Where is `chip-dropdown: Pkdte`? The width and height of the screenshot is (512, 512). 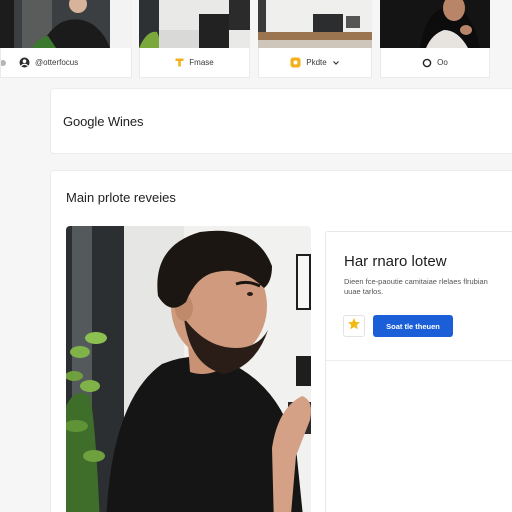 chip-dropdown: Pkdte is located at coordinates (315, 63).